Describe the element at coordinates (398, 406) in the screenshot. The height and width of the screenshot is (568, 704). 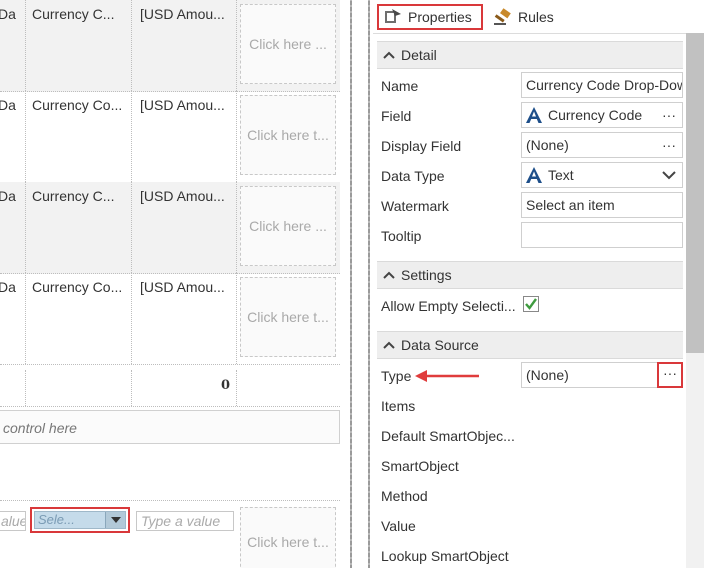
I see `items-label: Items` at that location.